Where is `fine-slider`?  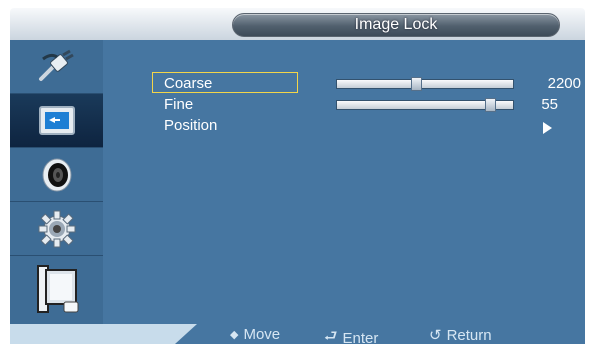
fine-slider is located at coordinates (425, 105).